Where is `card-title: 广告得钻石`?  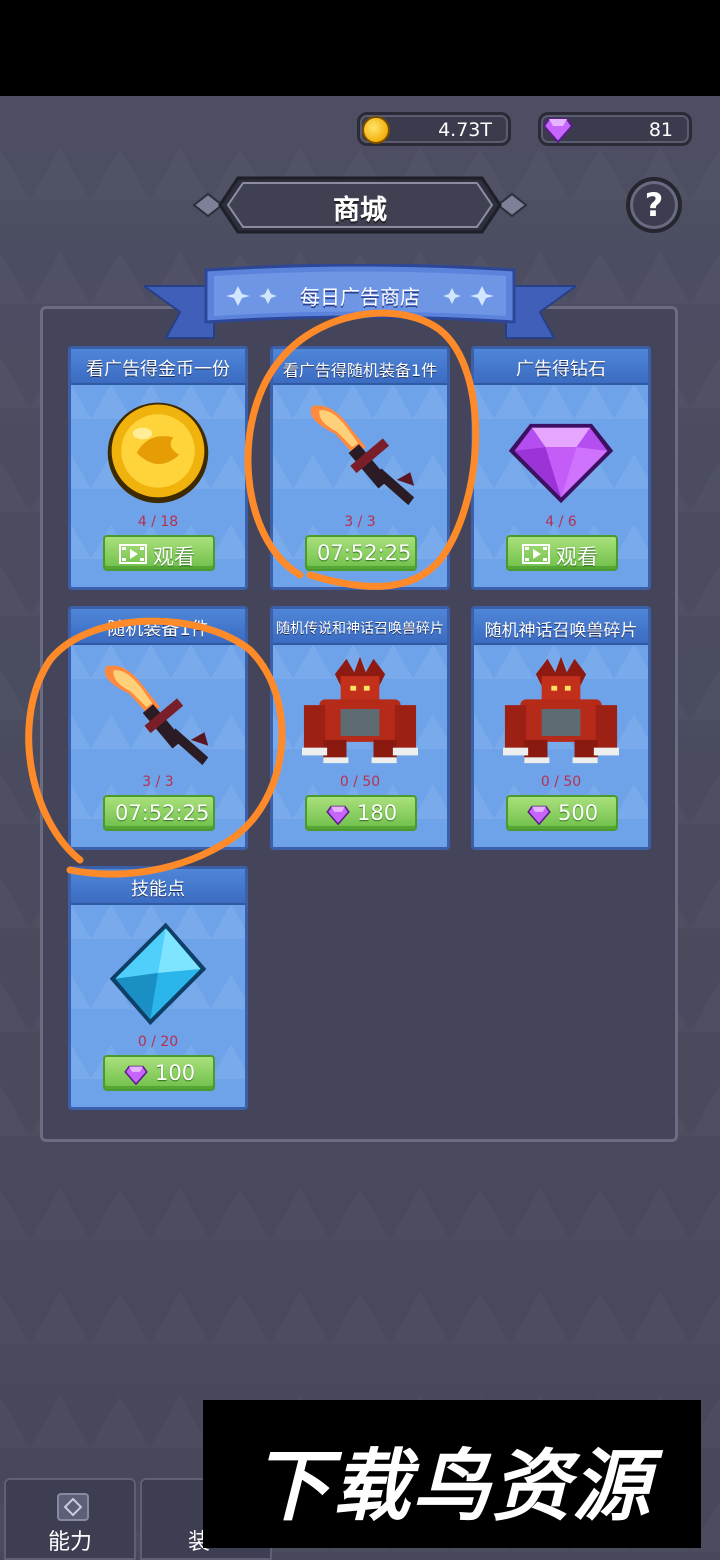 card-title: 广告得钻石 is located at coordinates (561, 369).